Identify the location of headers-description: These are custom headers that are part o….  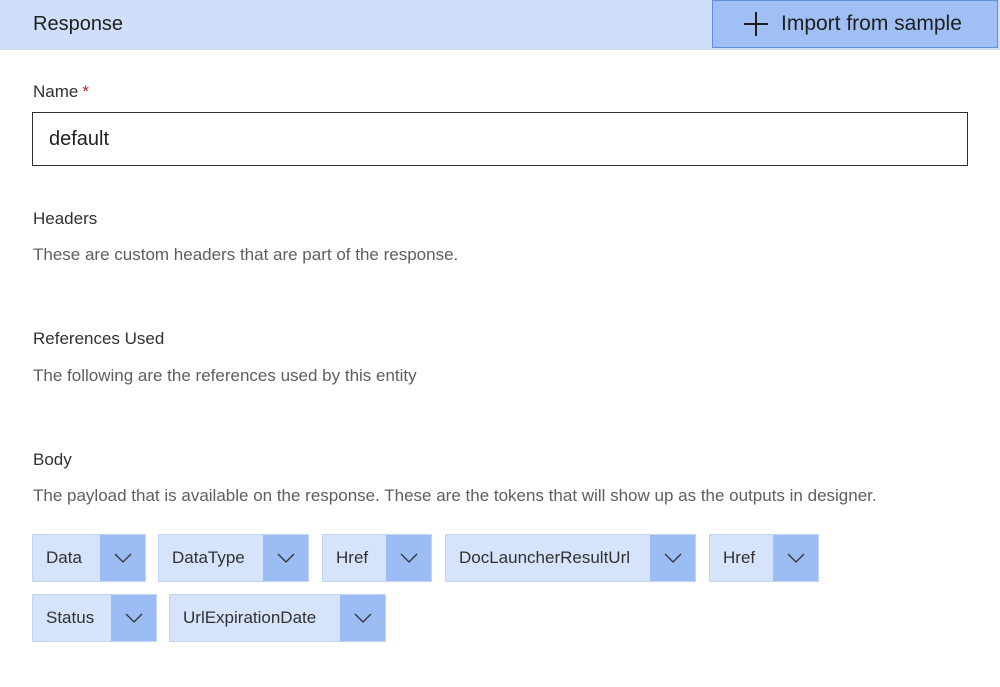
(246, 254).